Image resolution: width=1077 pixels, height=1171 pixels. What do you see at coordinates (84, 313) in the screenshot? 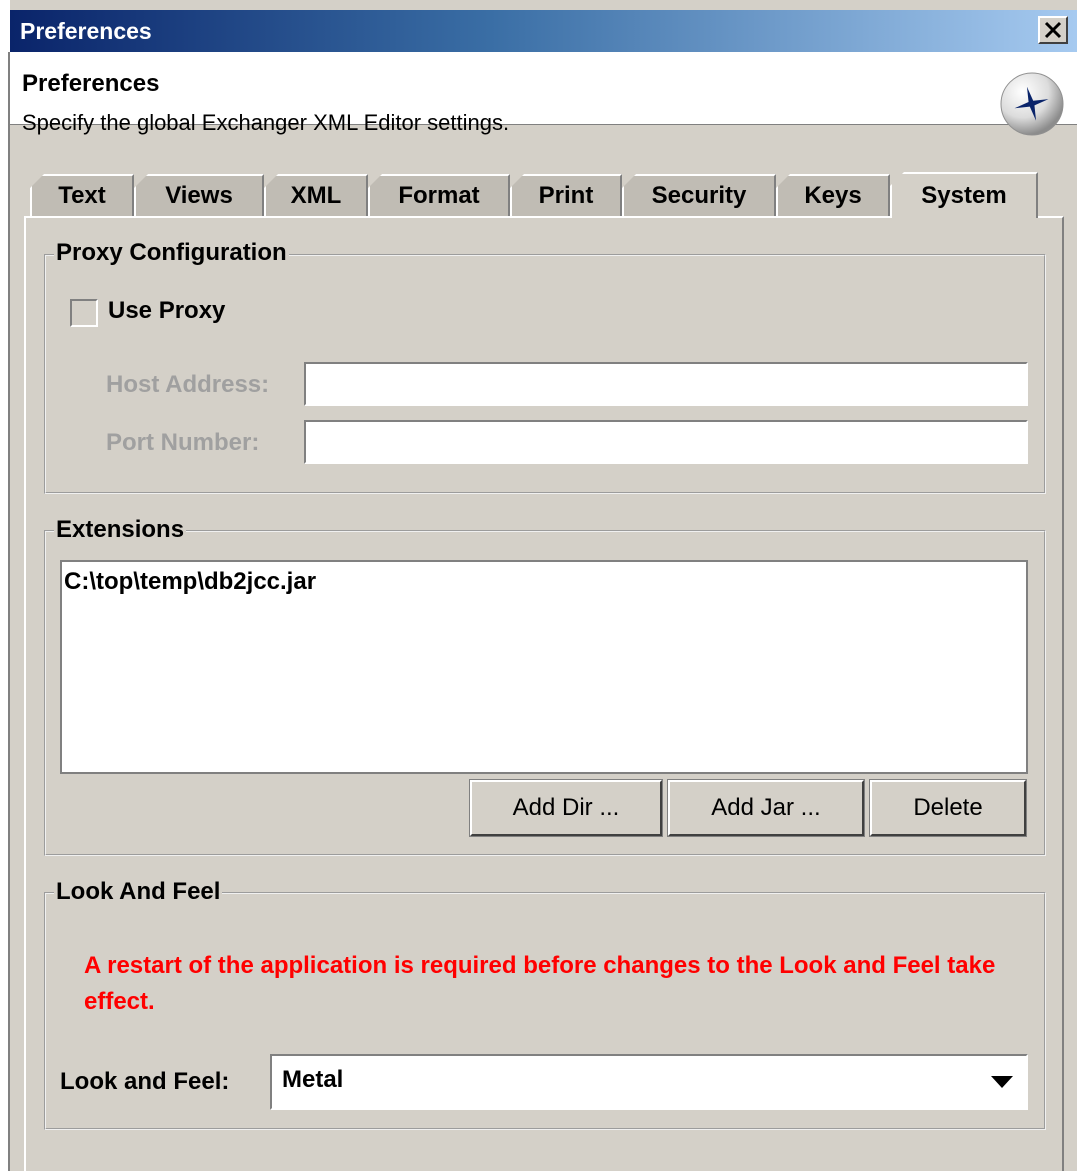
I see `use-proxy-checkbox` at bounding box center [84, 313].